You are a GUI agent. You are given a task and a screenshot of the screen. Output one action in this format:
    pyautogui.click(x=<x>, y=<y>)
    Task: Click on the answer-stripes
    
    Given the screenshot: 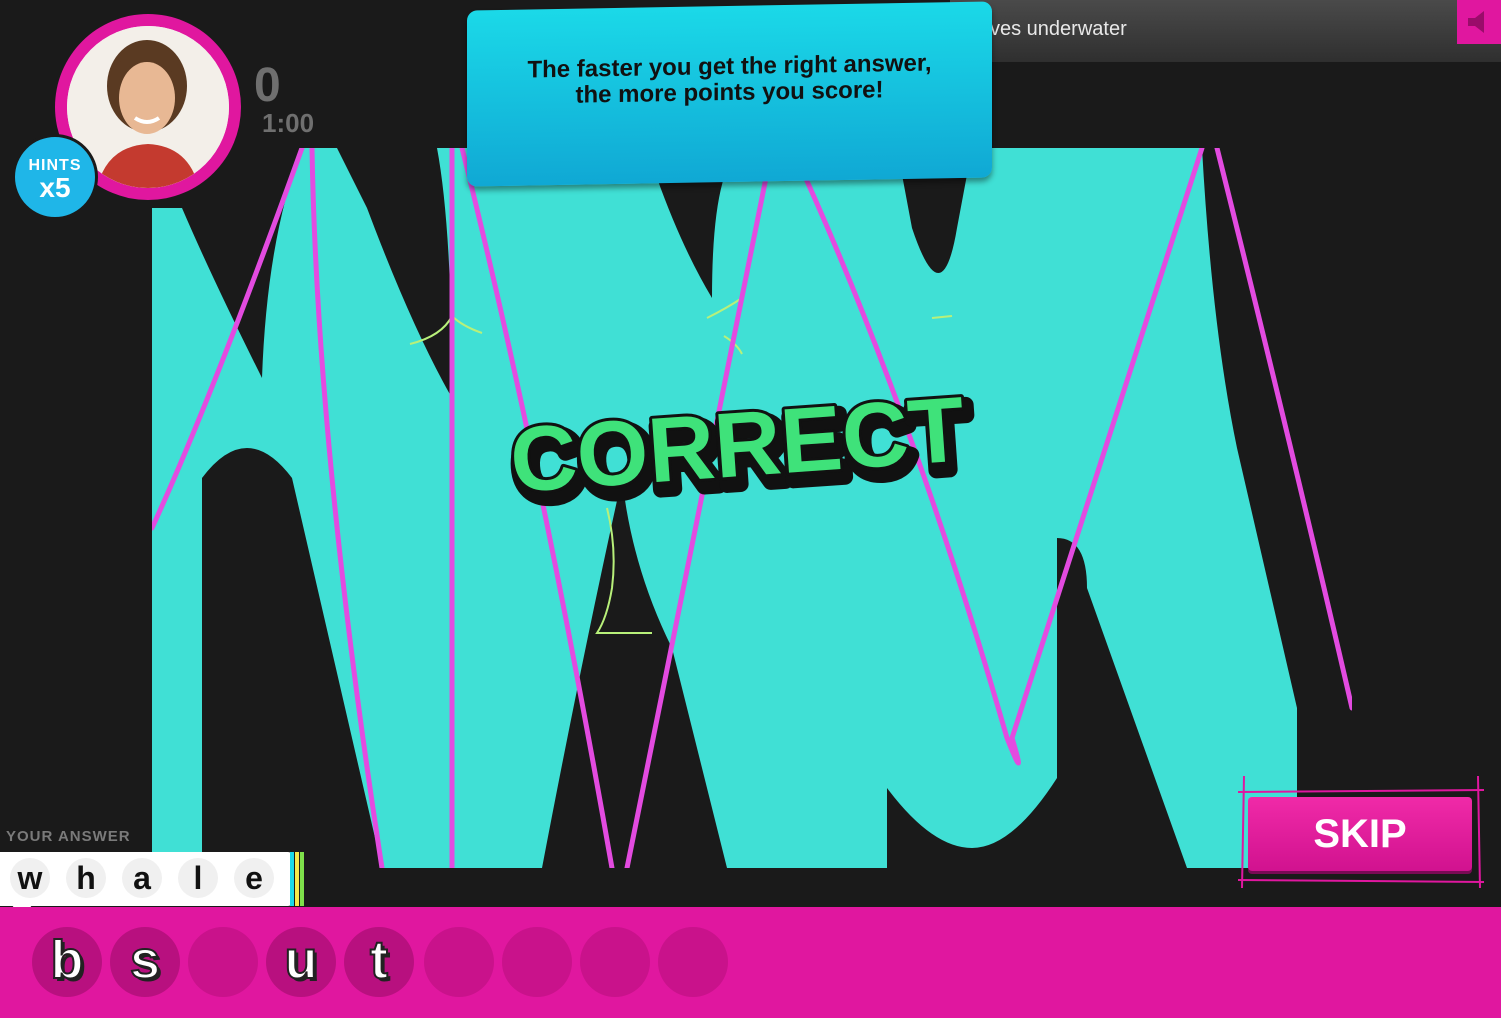 What is the action you would take?
    pyautogui.click(x=297, y=879)
    